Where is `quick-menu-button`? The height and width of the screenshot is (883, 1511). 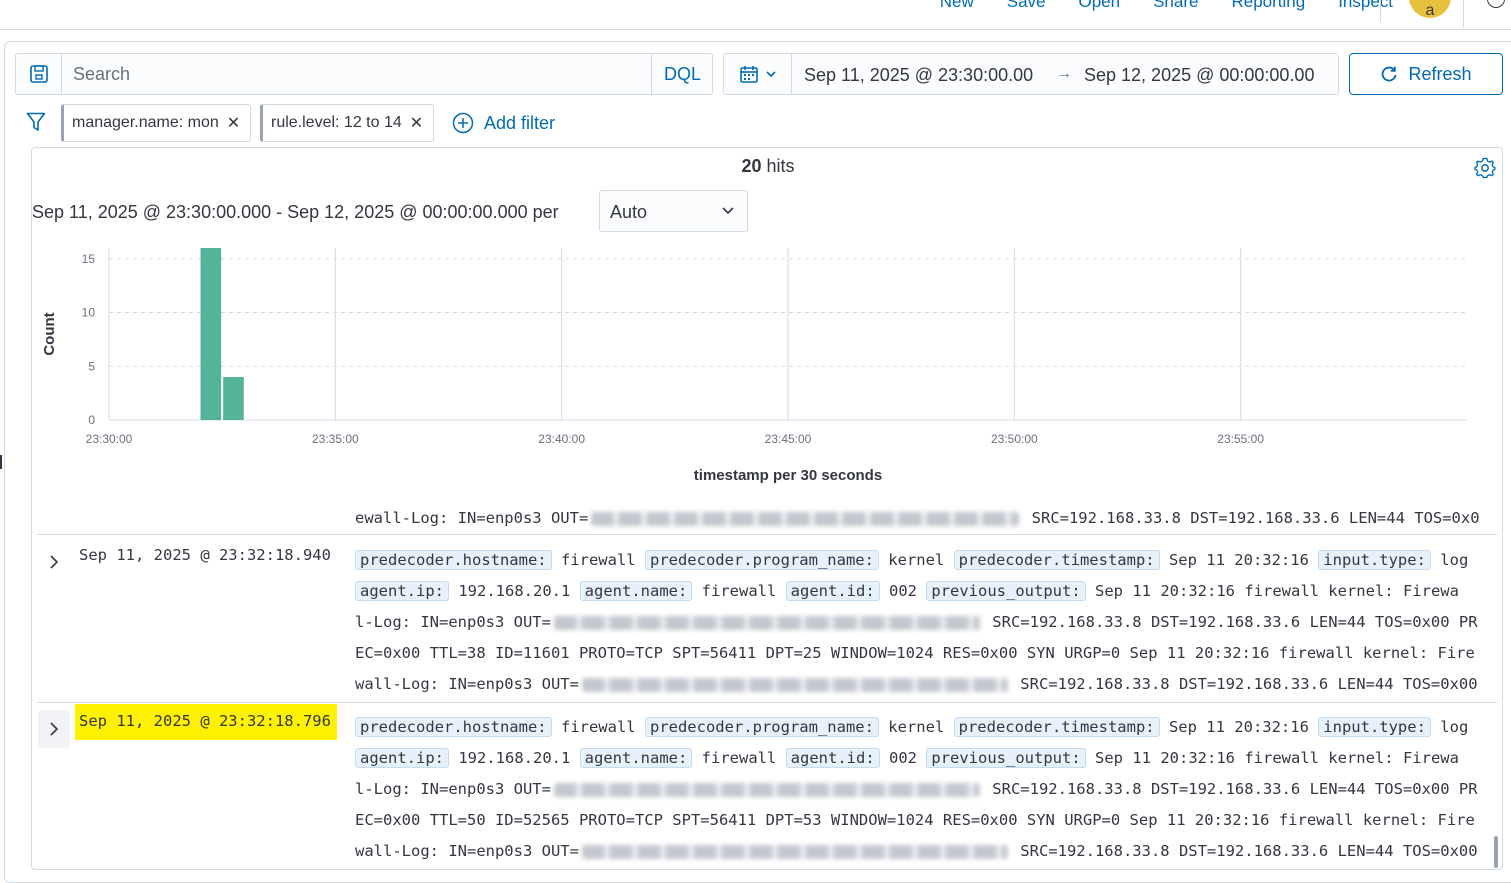
quick-menu-button is located at coordinates (758, 74).